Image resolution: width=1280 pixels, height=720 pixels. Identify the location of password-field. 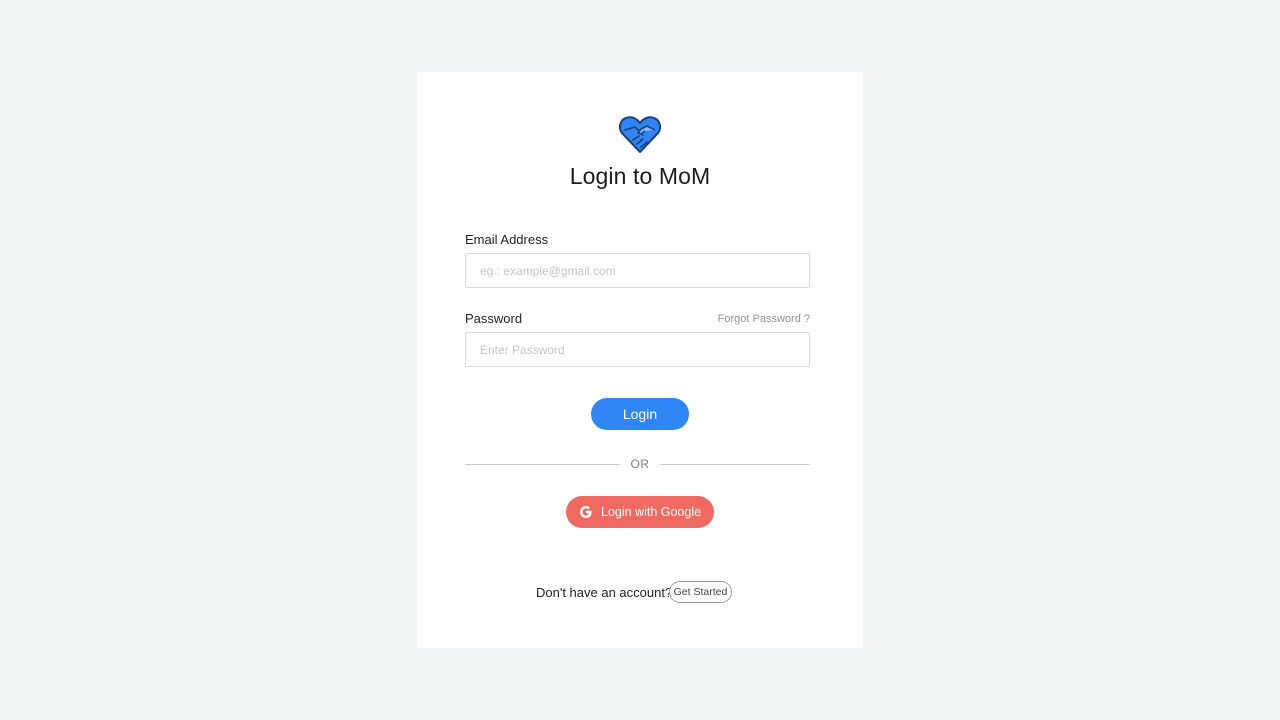
(637, 349).